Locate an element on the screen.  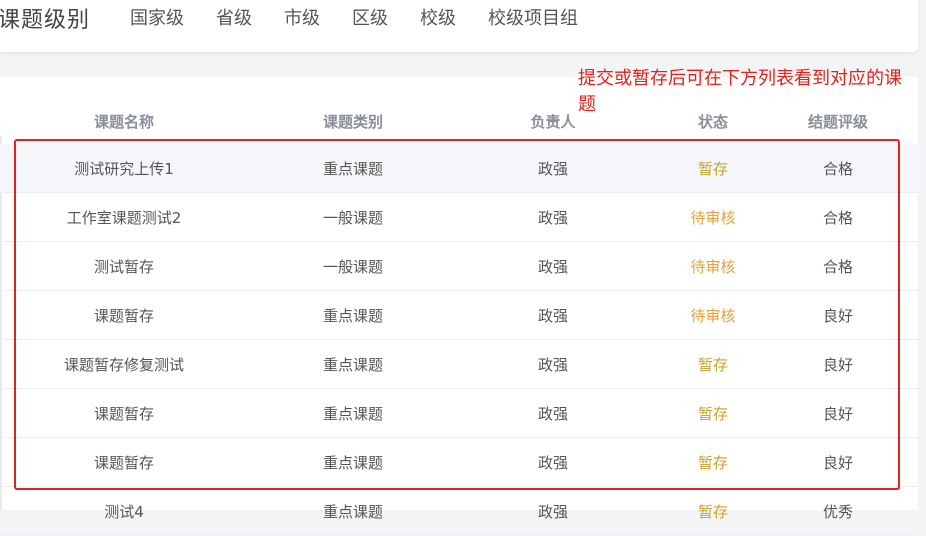
level-option-district: 区级 is located at coordinates (370, 17).